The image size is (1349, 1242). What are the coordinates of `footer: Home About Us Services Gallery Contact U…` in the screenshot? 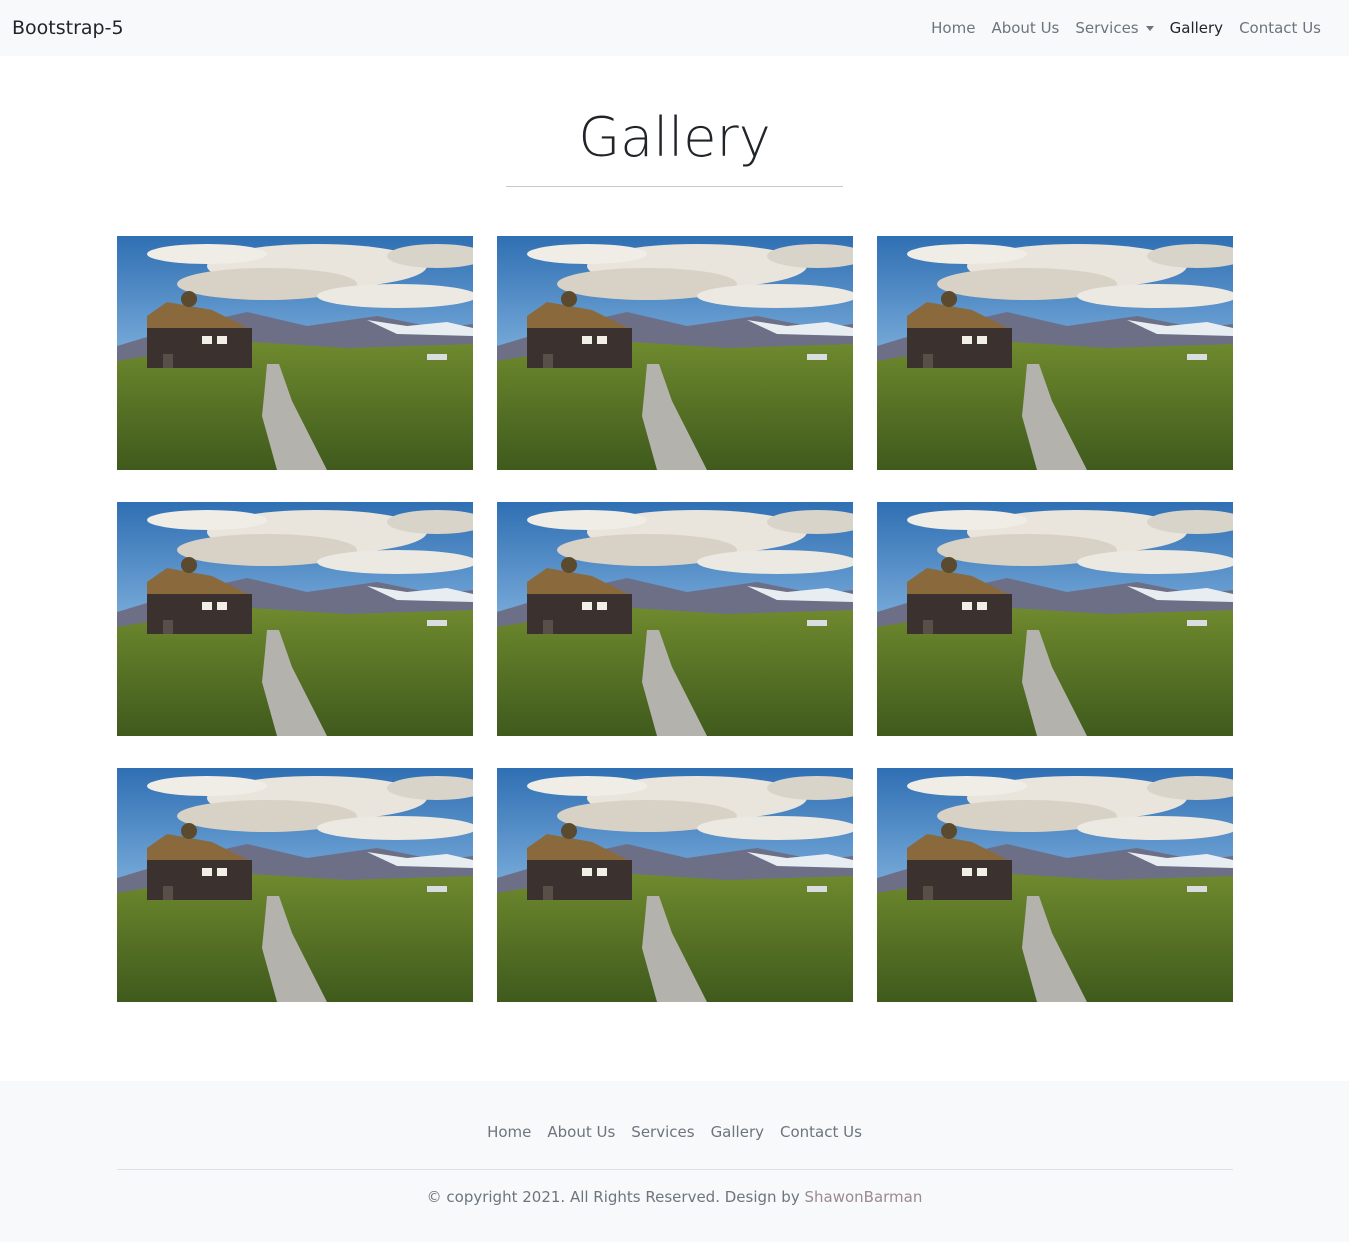 It's located at (674, 1161).